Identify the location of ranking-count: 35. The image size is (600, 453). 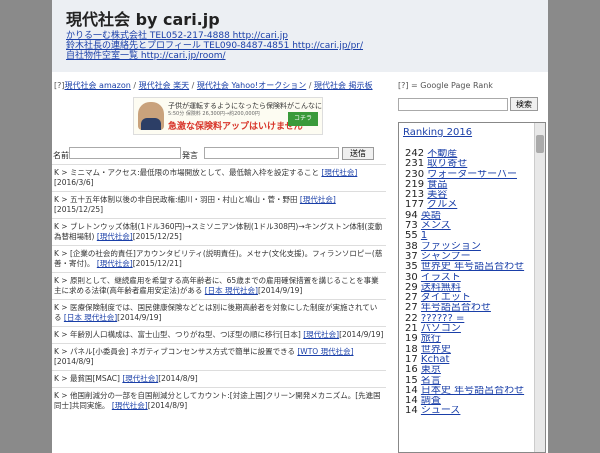
(411, 267).